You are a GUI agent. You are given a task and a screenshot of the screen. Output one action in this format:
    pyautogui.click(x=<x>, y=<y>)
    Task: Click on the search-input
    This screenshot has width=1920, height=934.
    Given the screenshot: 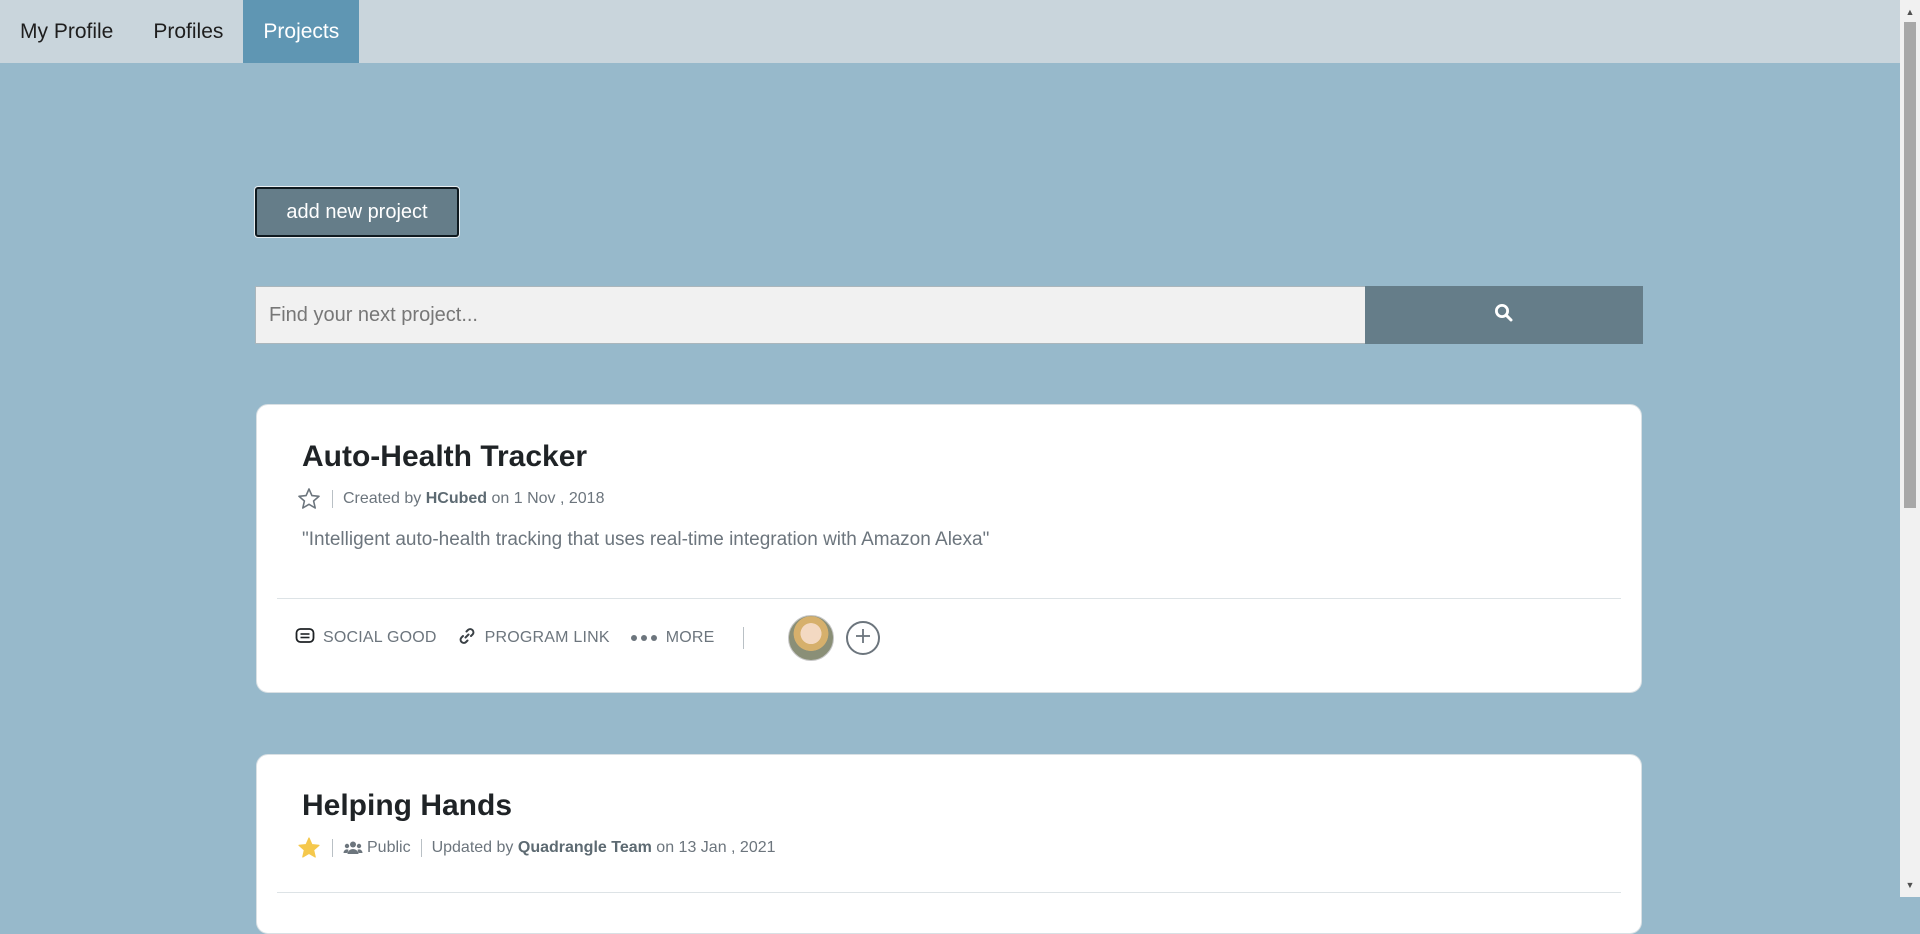 What is the action you would take?
    pyautogui.click(x=810, y=315)
    